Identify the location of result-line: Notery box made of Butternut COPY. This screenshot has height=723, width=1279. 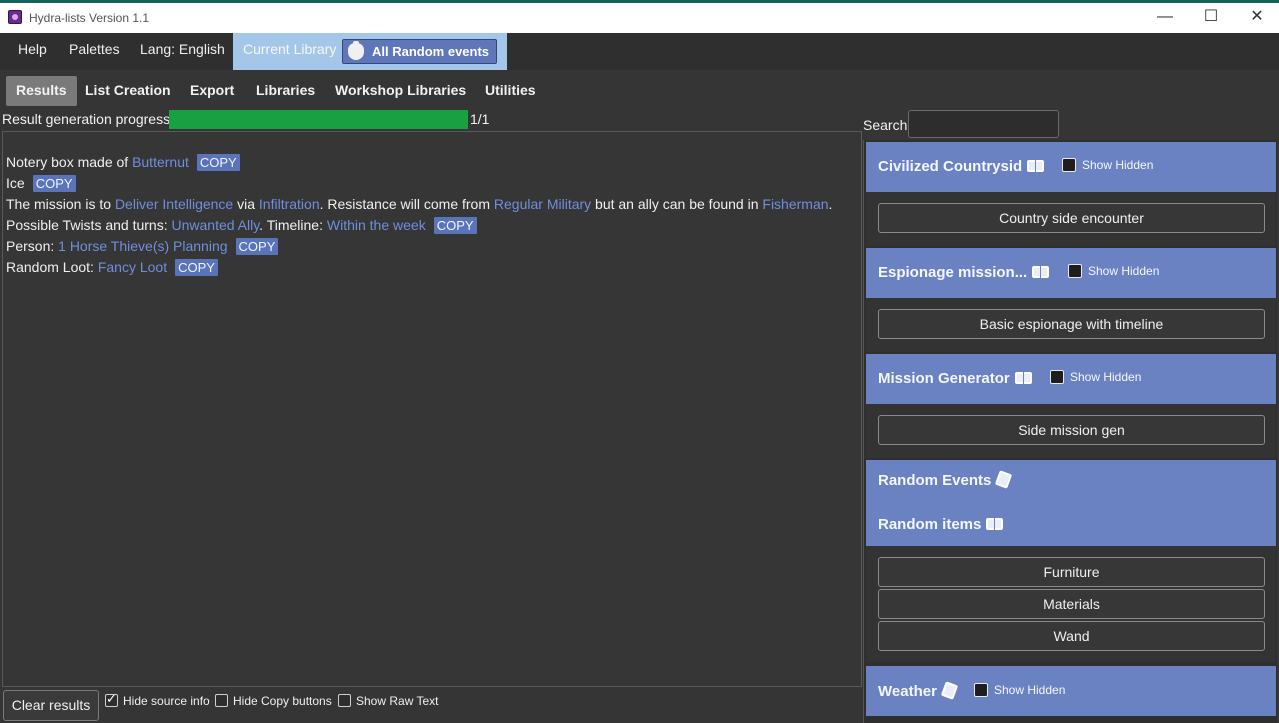
(432, 162).